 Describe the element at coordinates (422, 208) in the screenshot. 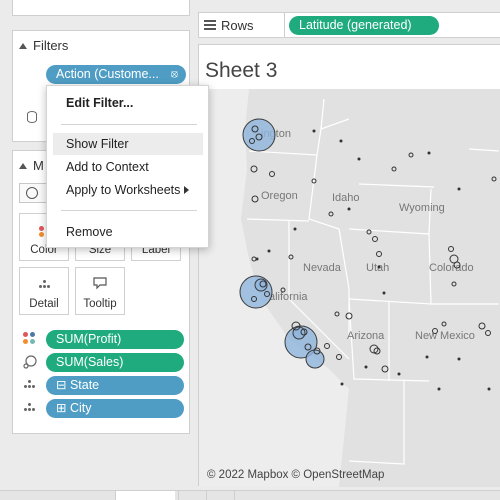

I see `state-label: Wyoming` at that location.